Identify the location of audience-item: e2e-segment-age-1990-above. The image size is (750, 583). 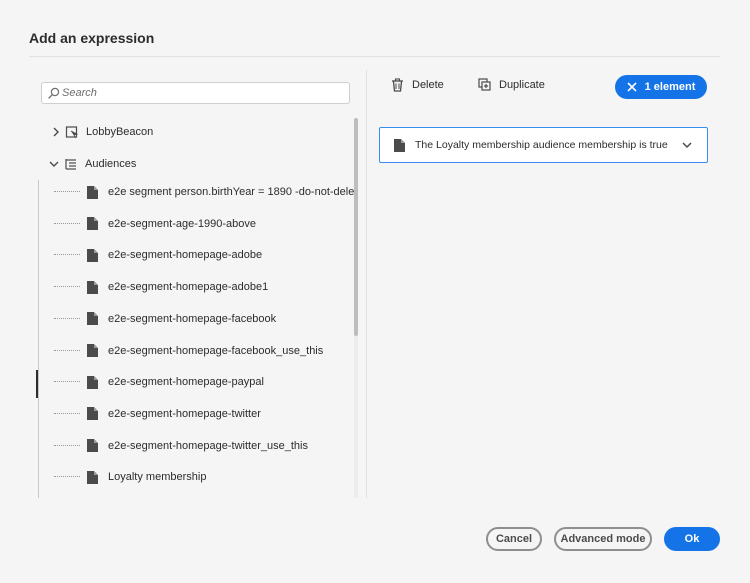
(155, 224).